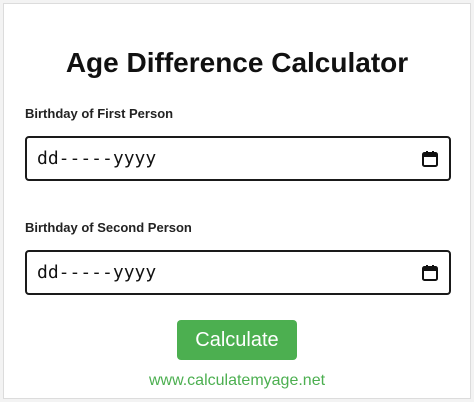 The height and width of the screenshot is (402, 474). I want to click on page-title: Age Difference Calculator, so click(237, 62).